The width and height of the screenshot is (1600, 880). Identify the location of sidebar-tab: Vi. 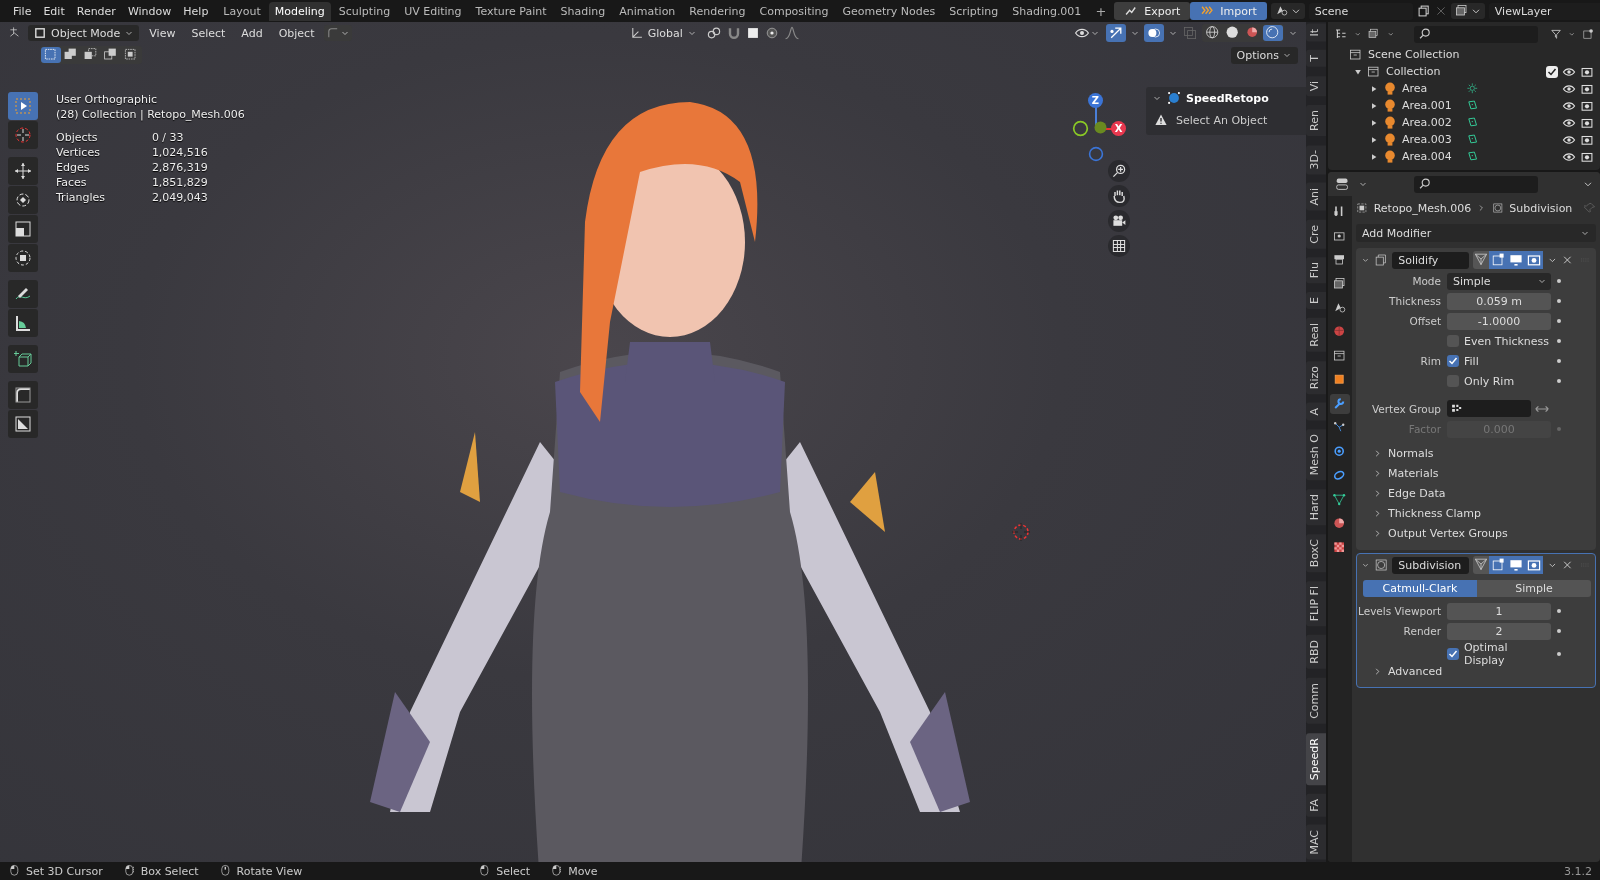
(1316, 86).